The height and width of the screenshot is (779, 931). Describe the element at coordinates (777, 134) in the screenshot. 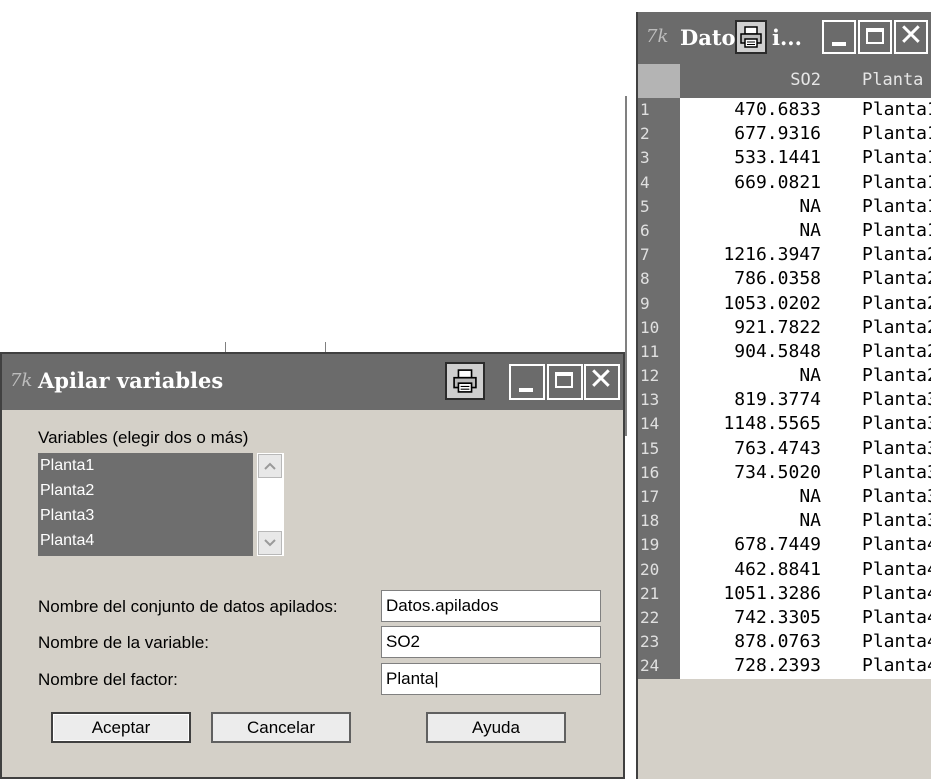

I see `cell-so2: 677.9316` at that location.